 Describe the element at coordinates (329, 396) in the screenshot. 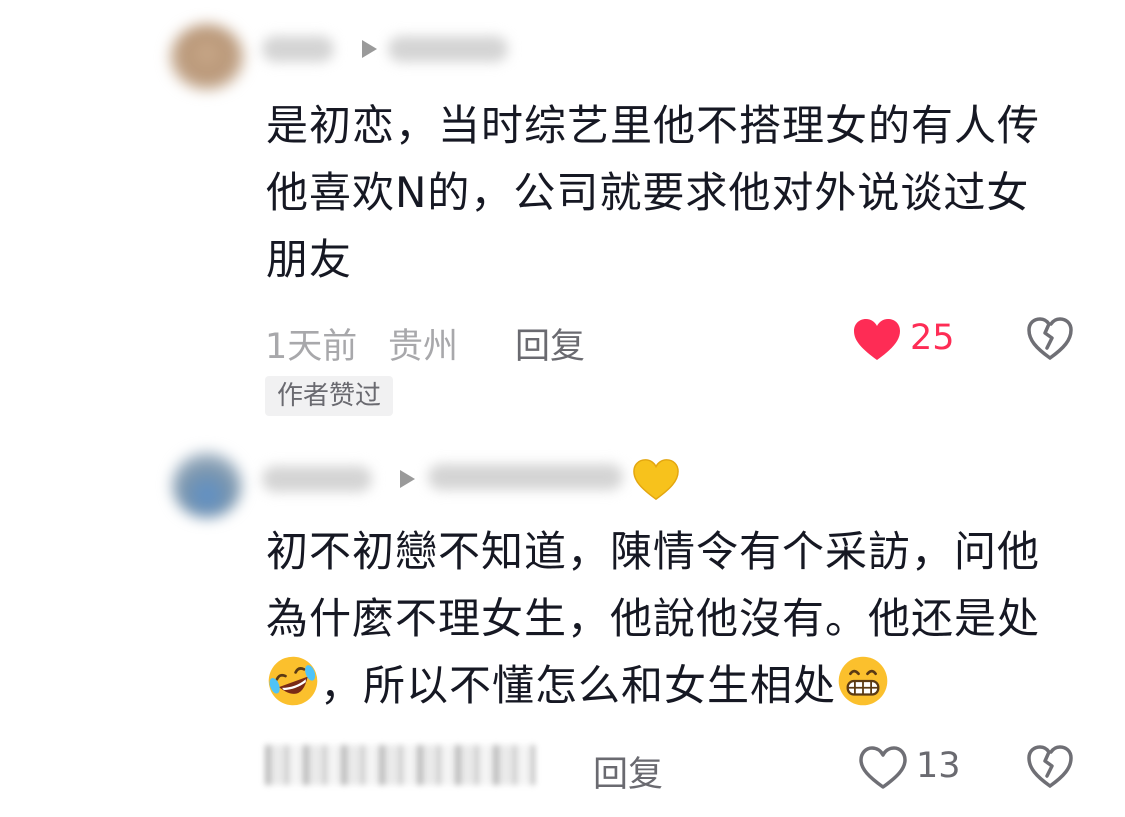

I see `author-liked-badge: 作者赞过` at that location.